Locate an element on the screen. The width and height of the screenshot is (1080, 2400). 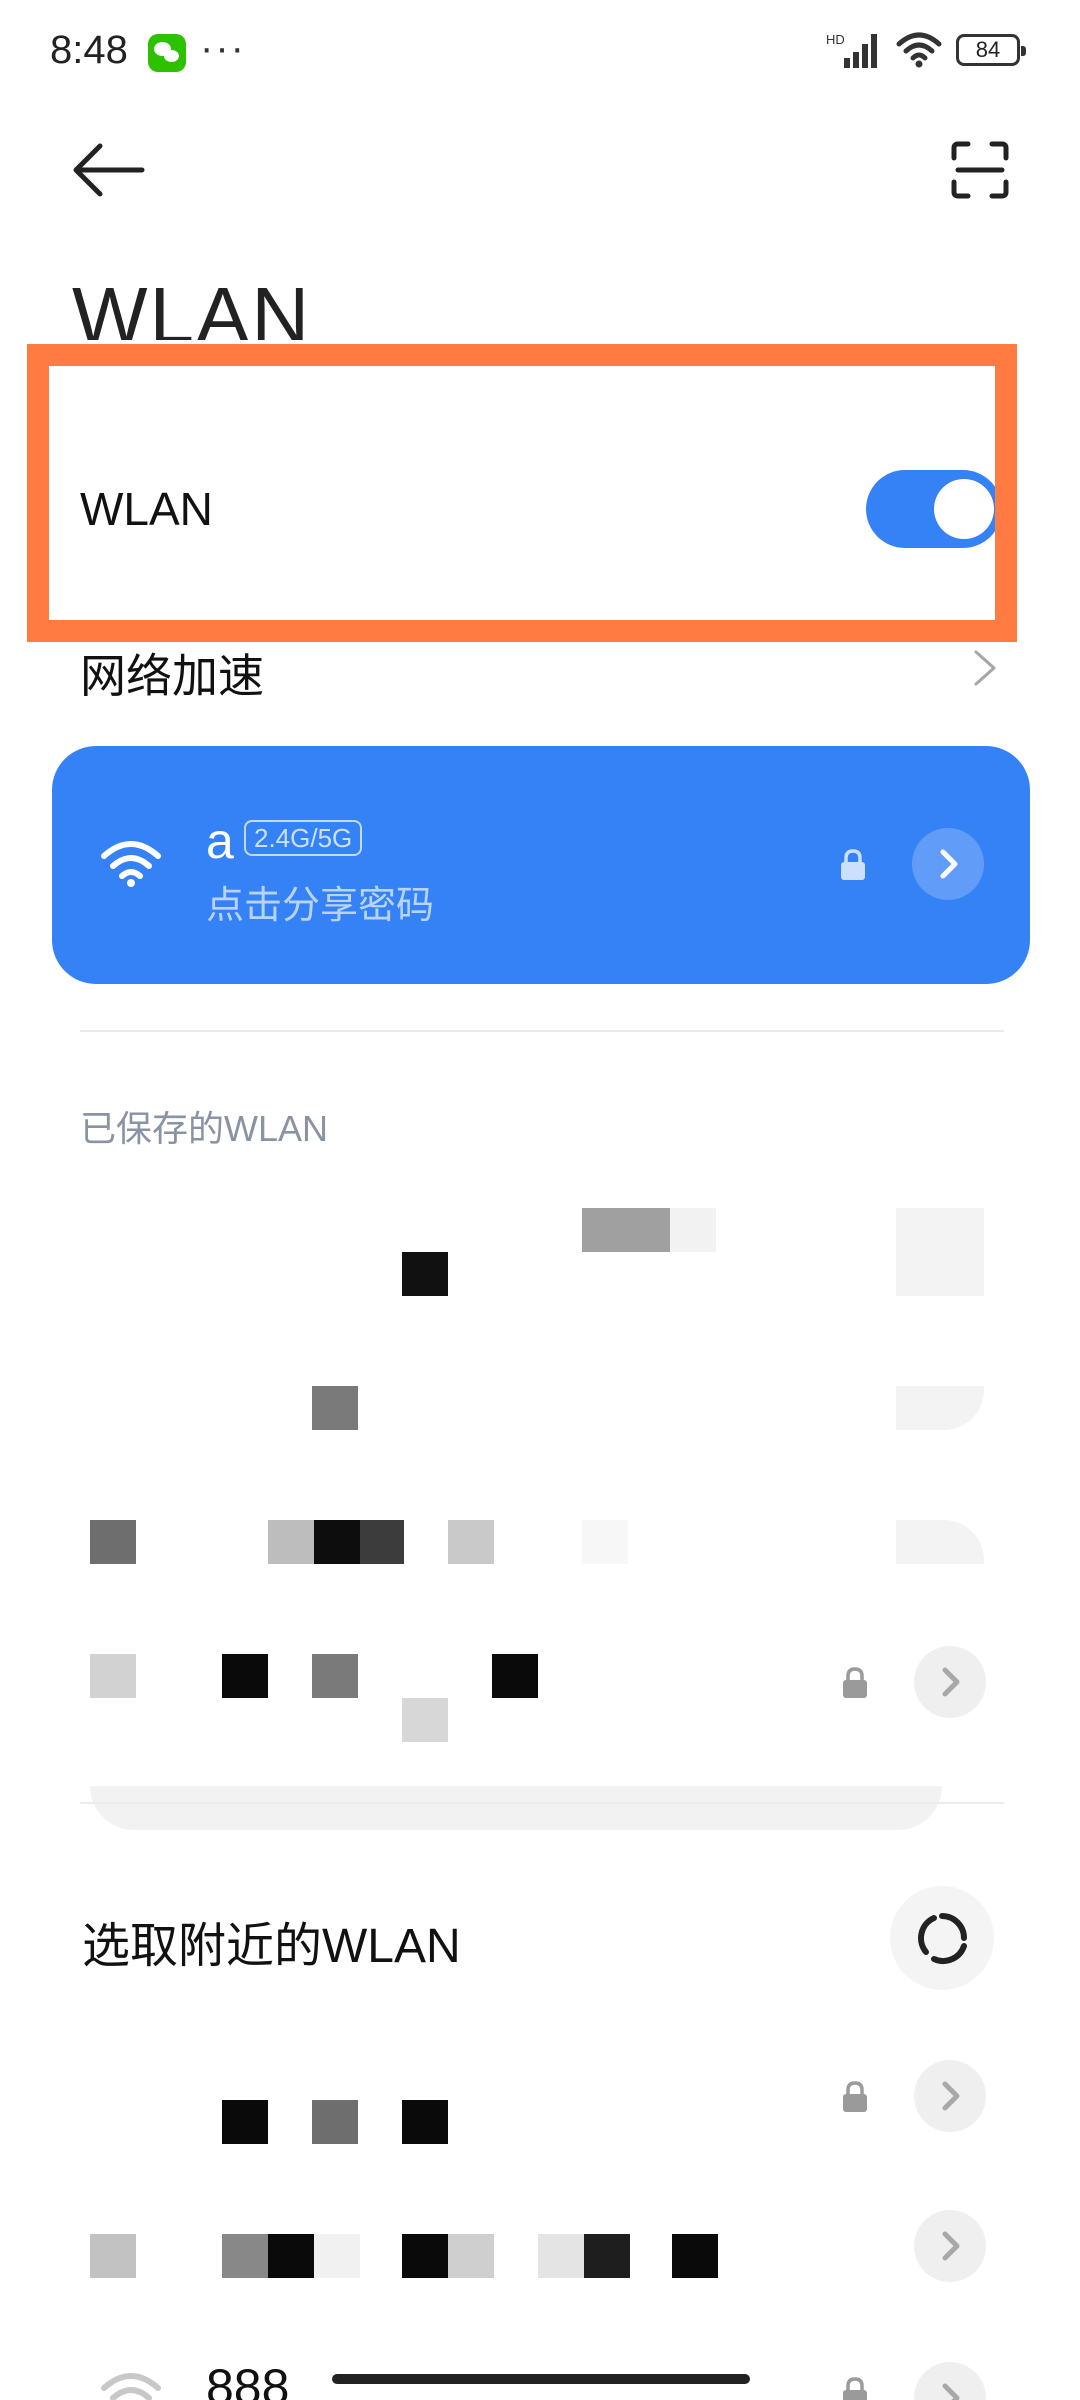
saved-network-details-button is located at coordinates (950, 1682).